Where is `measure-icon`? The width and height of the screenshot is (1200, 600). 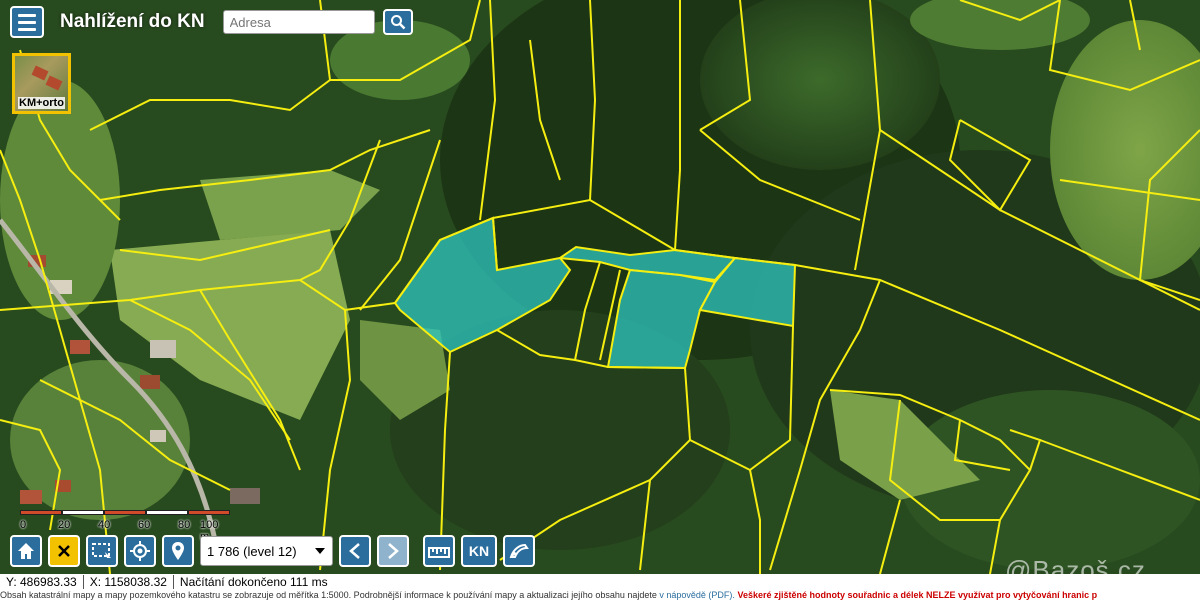 measure-icon is located at coordinates (439, 552).